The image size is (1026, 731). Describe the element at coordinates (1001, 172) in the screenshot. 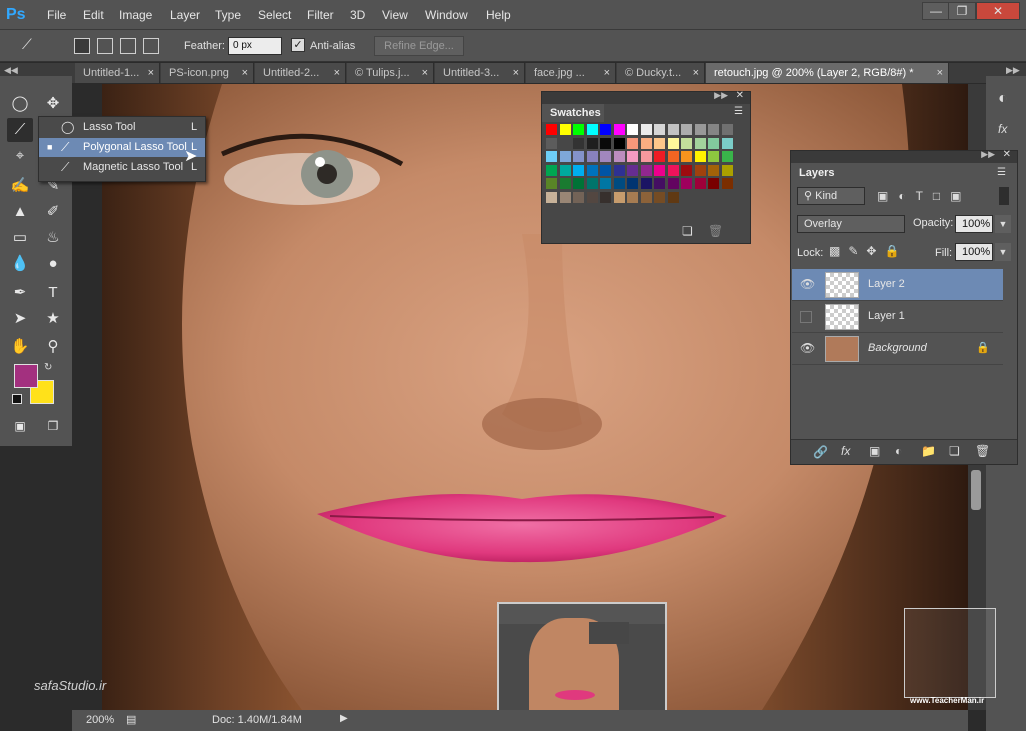

I see `panel-menu-icon: ☰` at that location.